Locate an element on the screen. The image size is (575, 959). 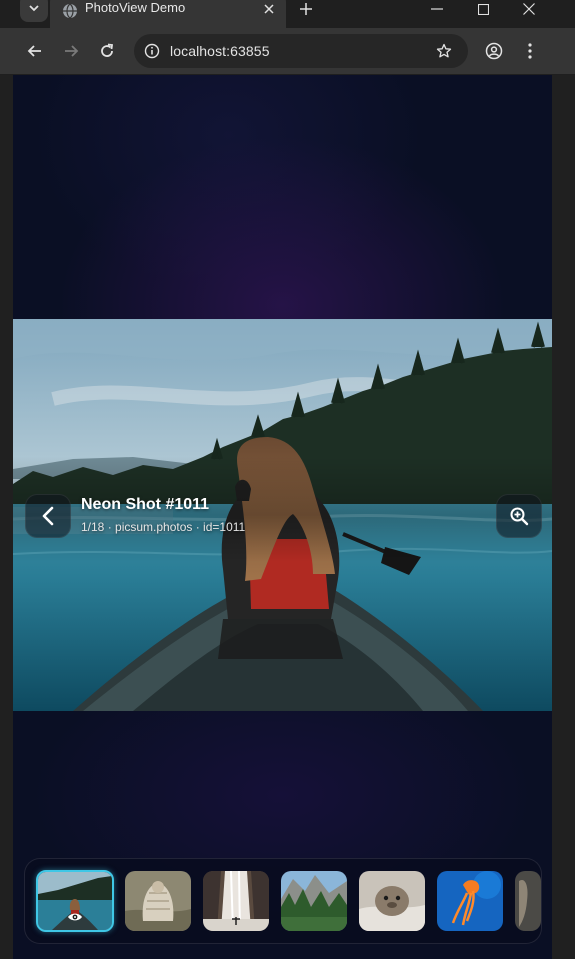
chevron-left-icon is located at coordinates (48, 516).